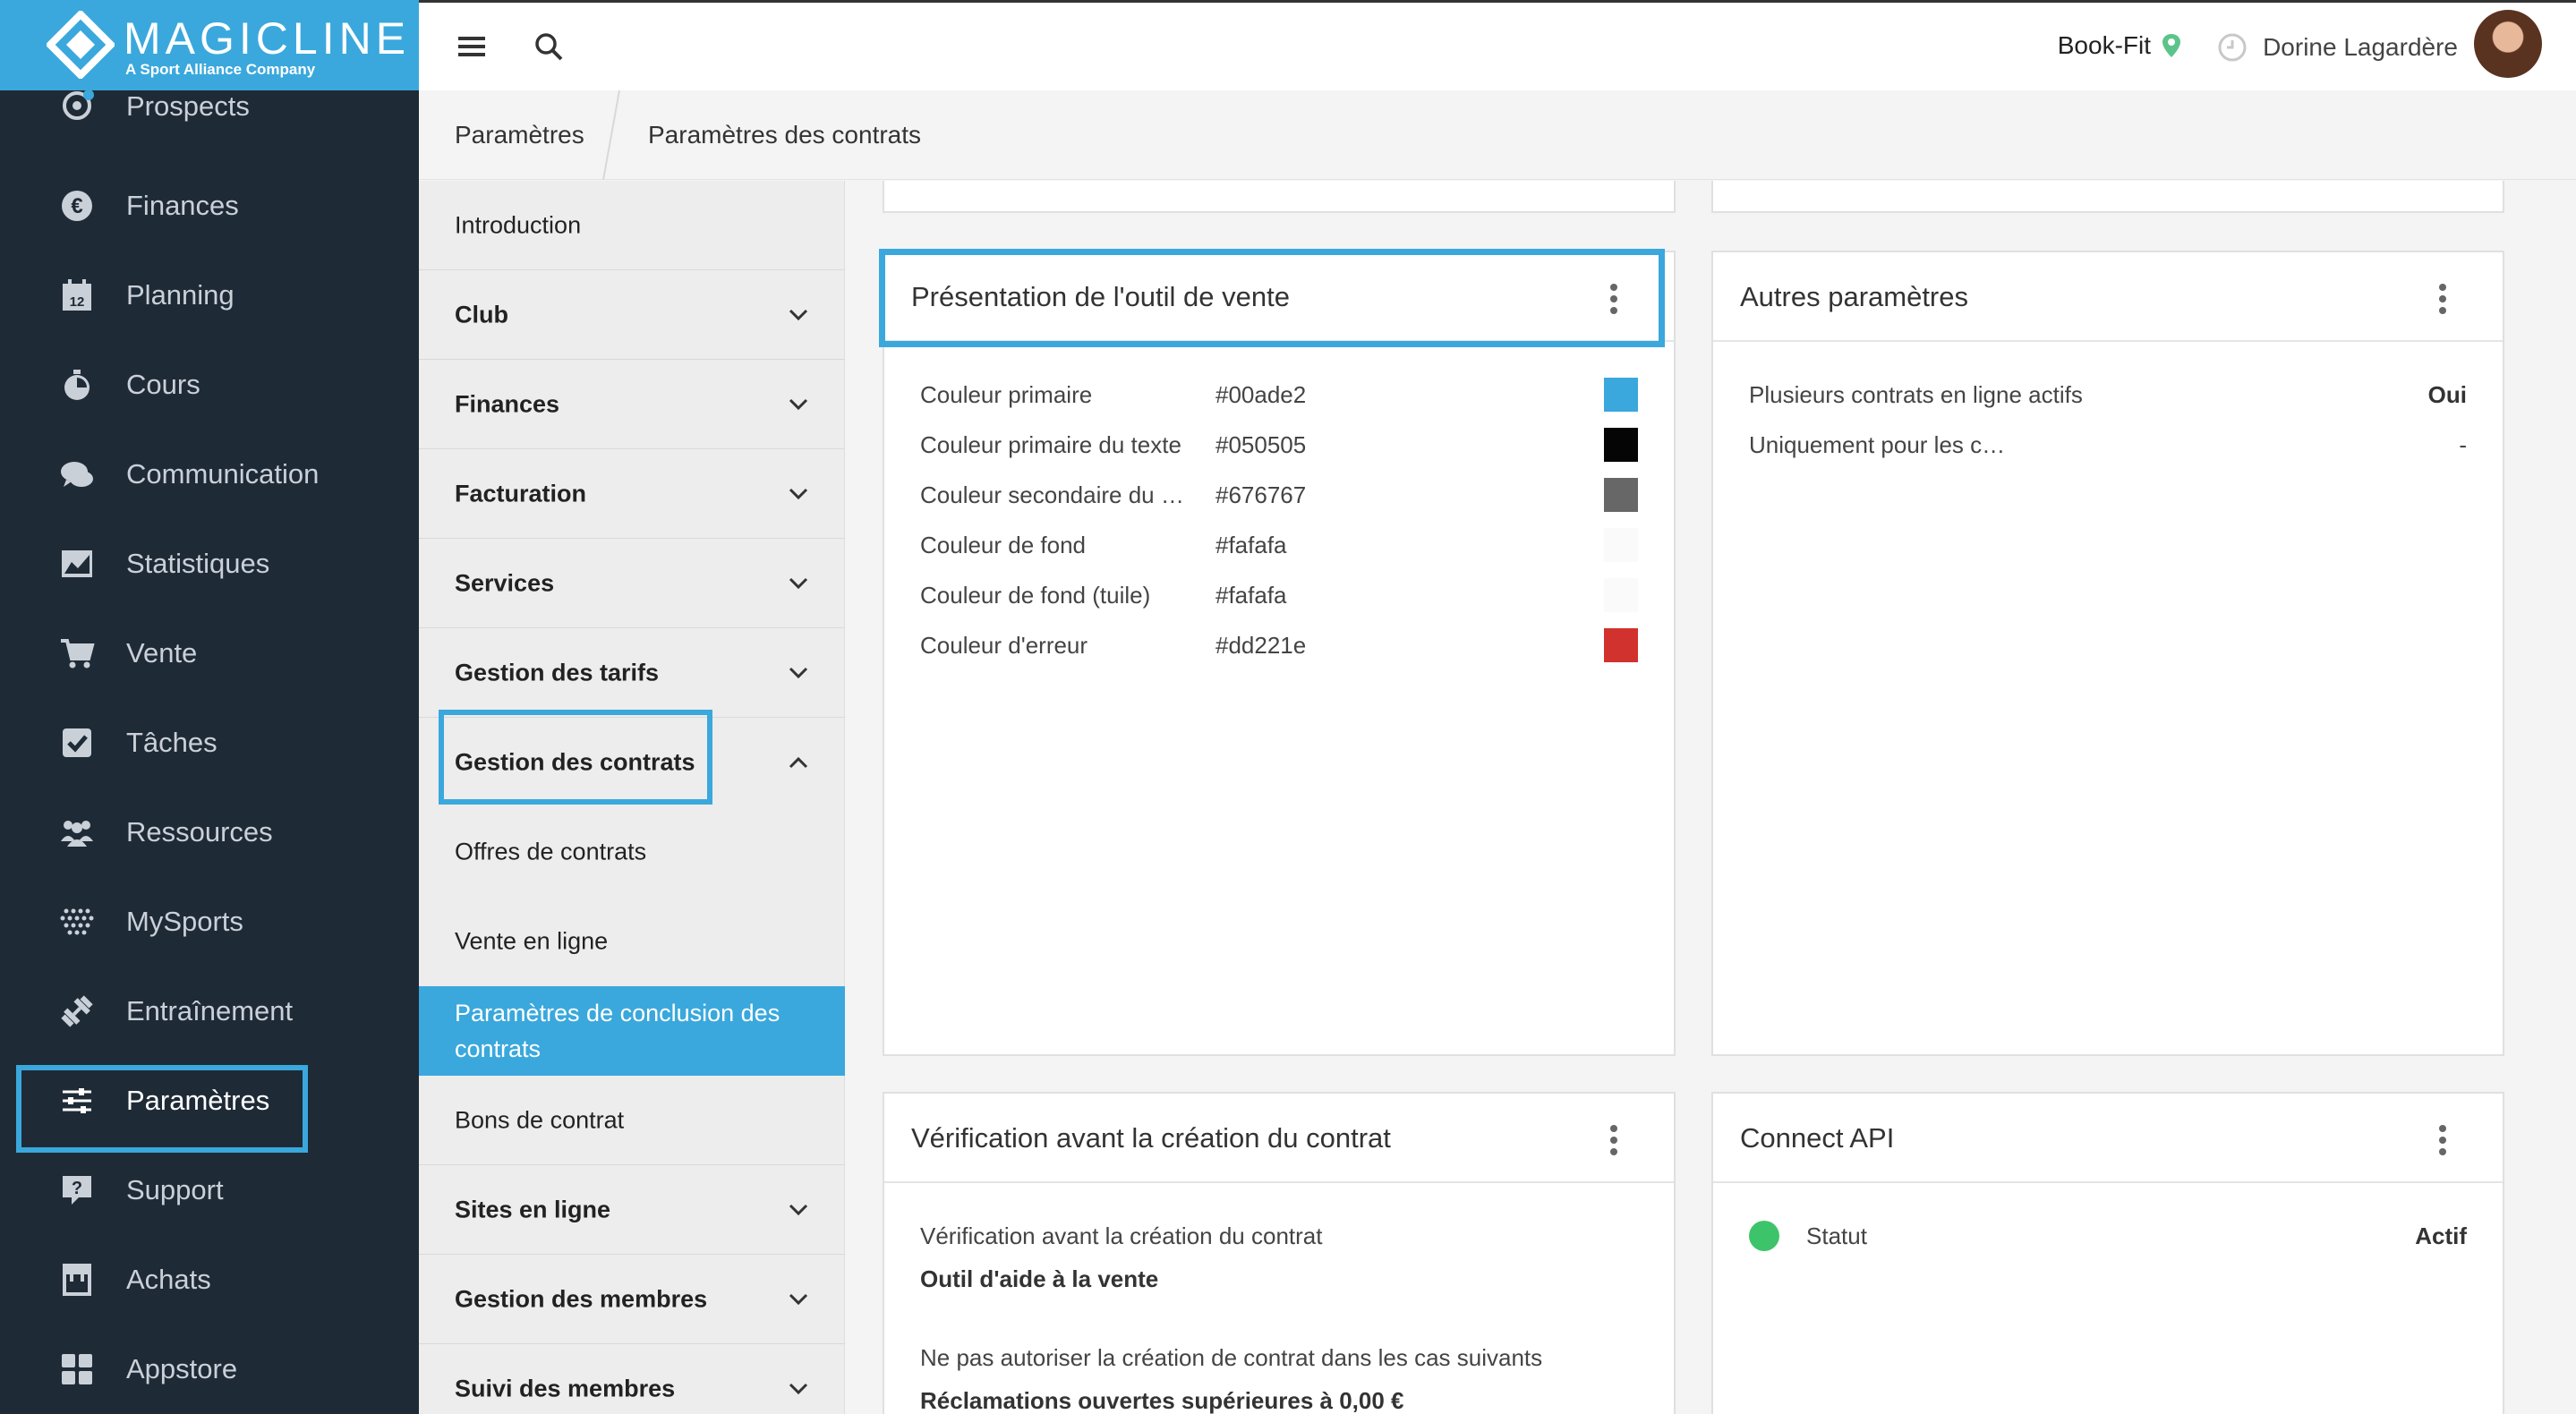  What do you see at coordinates (785, 135) in the screenshot?
I see `breadcrumb-item-current: Paramètres des contrats` at bounding box center [785, 135].